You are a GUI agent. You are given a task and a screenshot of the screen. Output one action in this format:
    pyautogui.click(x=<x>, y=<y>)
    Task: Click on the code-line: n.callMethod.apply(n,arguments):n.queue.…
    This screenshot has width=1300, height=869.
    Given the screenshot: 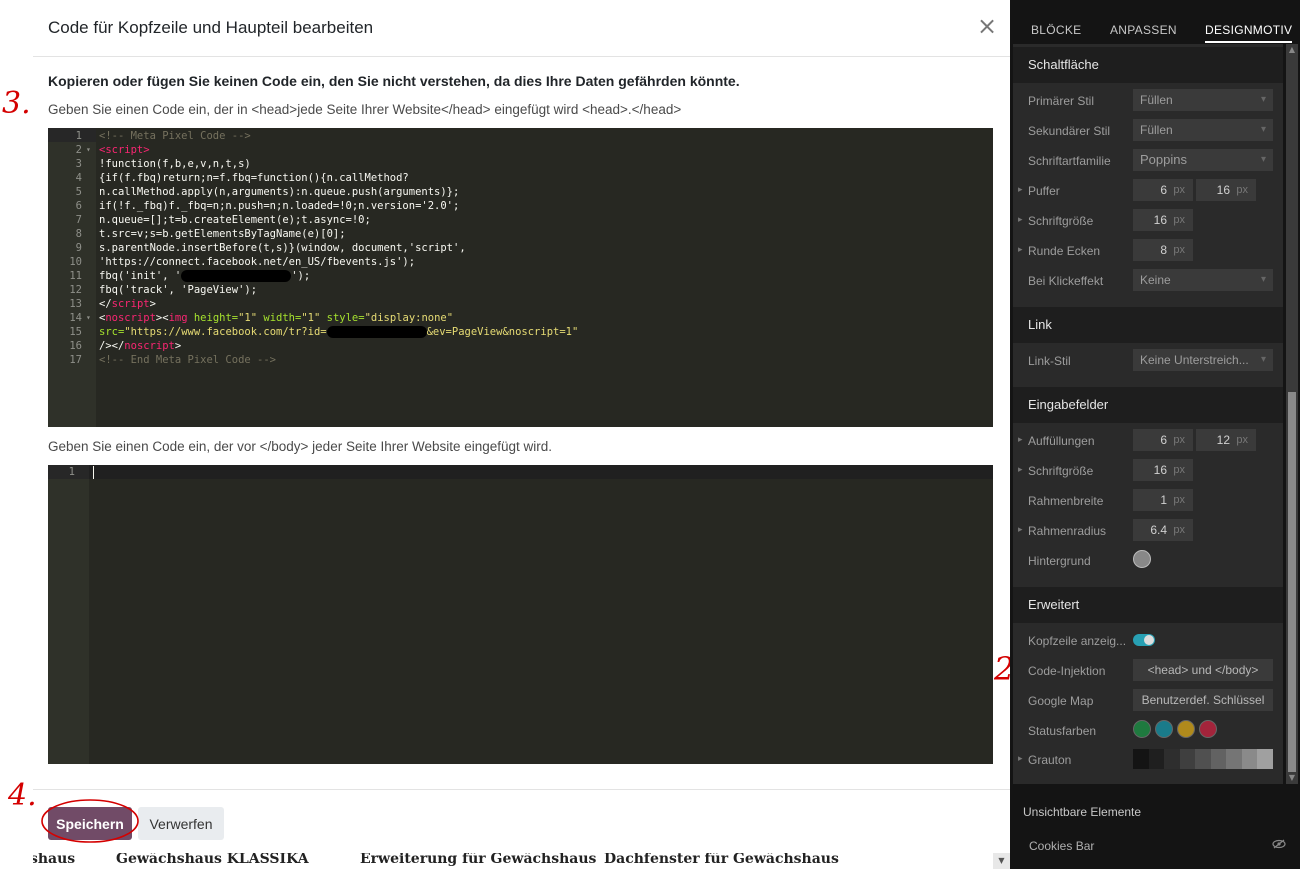 What is the action you would take?
    pyautogui.click(x=279, y=192)
    